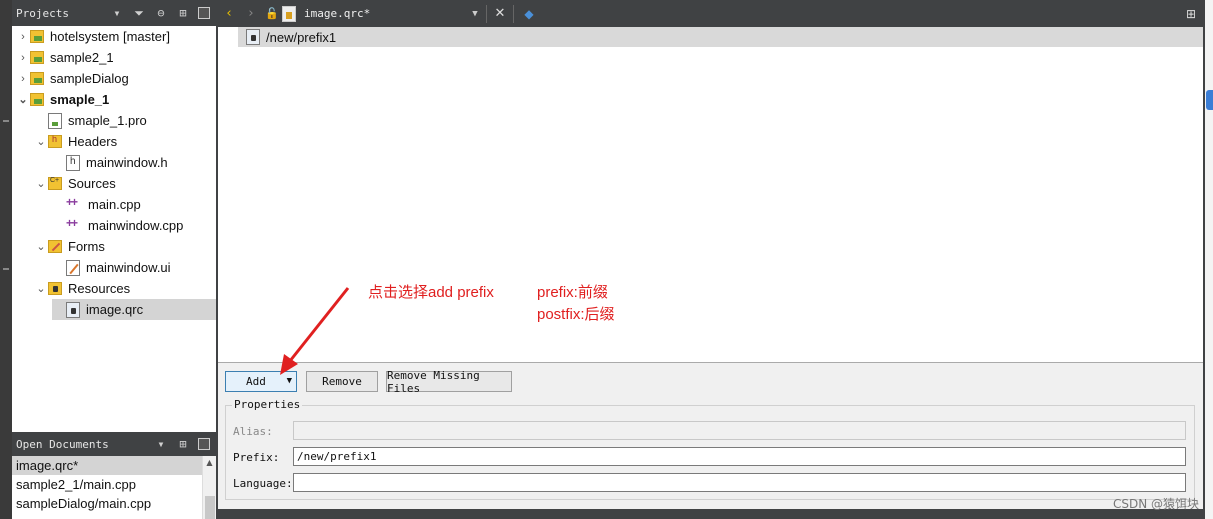 This screenshot has width=1213, height=519. I want to click on resource-prefix-item: /new/prefix1, so click(720, 37).